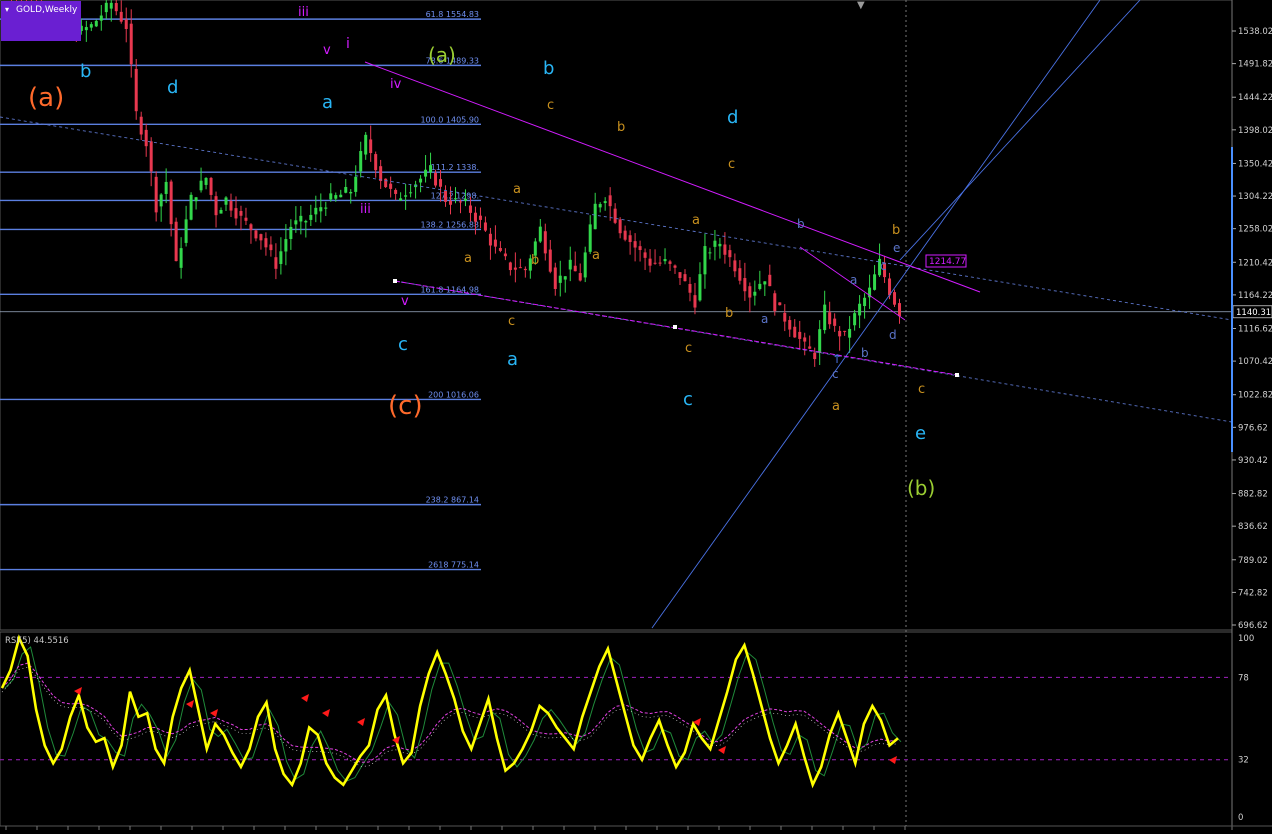 This screenshot has width=1272, height=834. I want to click on price-box-label: 1214.77, so click(947, 262).